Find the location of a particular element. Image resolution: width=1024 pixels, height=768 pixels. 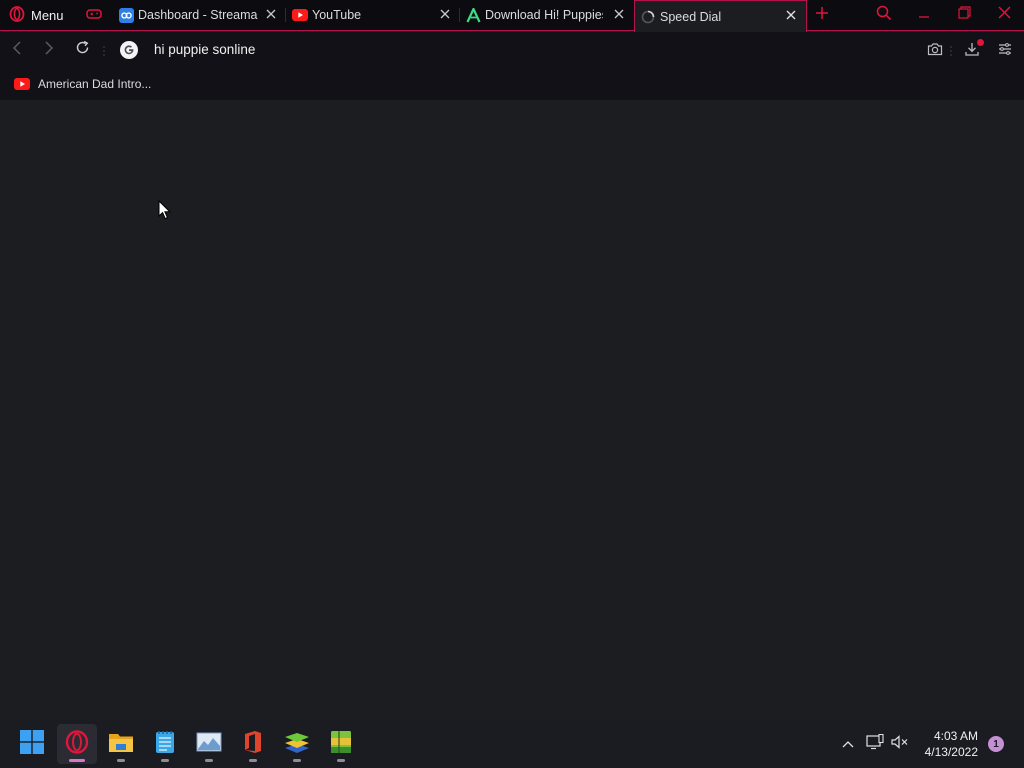

search-tabs-button is located at coordinates (884, 15).